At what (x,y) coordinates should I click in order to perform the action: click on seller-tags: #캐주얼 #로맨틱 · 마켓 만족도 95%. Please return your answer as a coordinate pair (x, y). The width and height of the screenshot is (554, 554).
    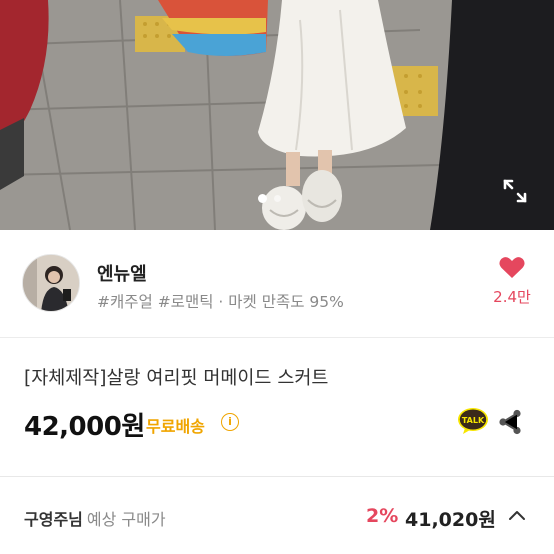
    Looking at the image, I should click on (220, 302).